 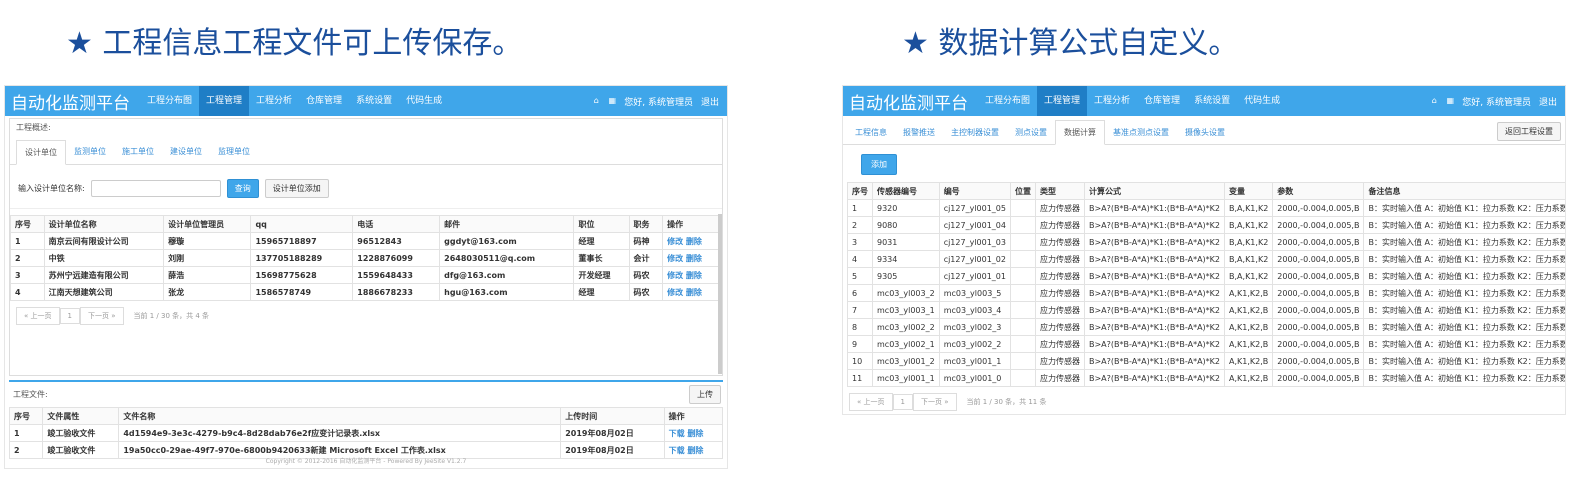 I want to click on table-cell: 2000,-0.004,0.005,B, so click(x=1318, y=327).